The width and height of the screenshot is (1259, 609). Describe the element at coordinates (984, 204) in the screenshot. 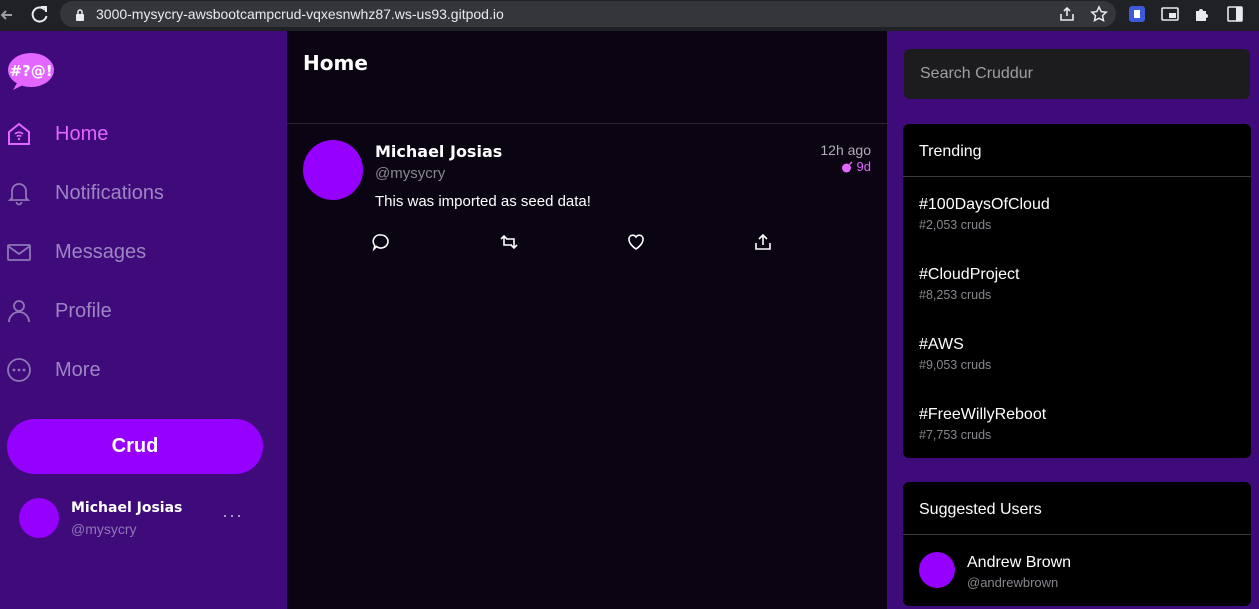

I see `trending-tag: #100DaysOfCloud` at that location.